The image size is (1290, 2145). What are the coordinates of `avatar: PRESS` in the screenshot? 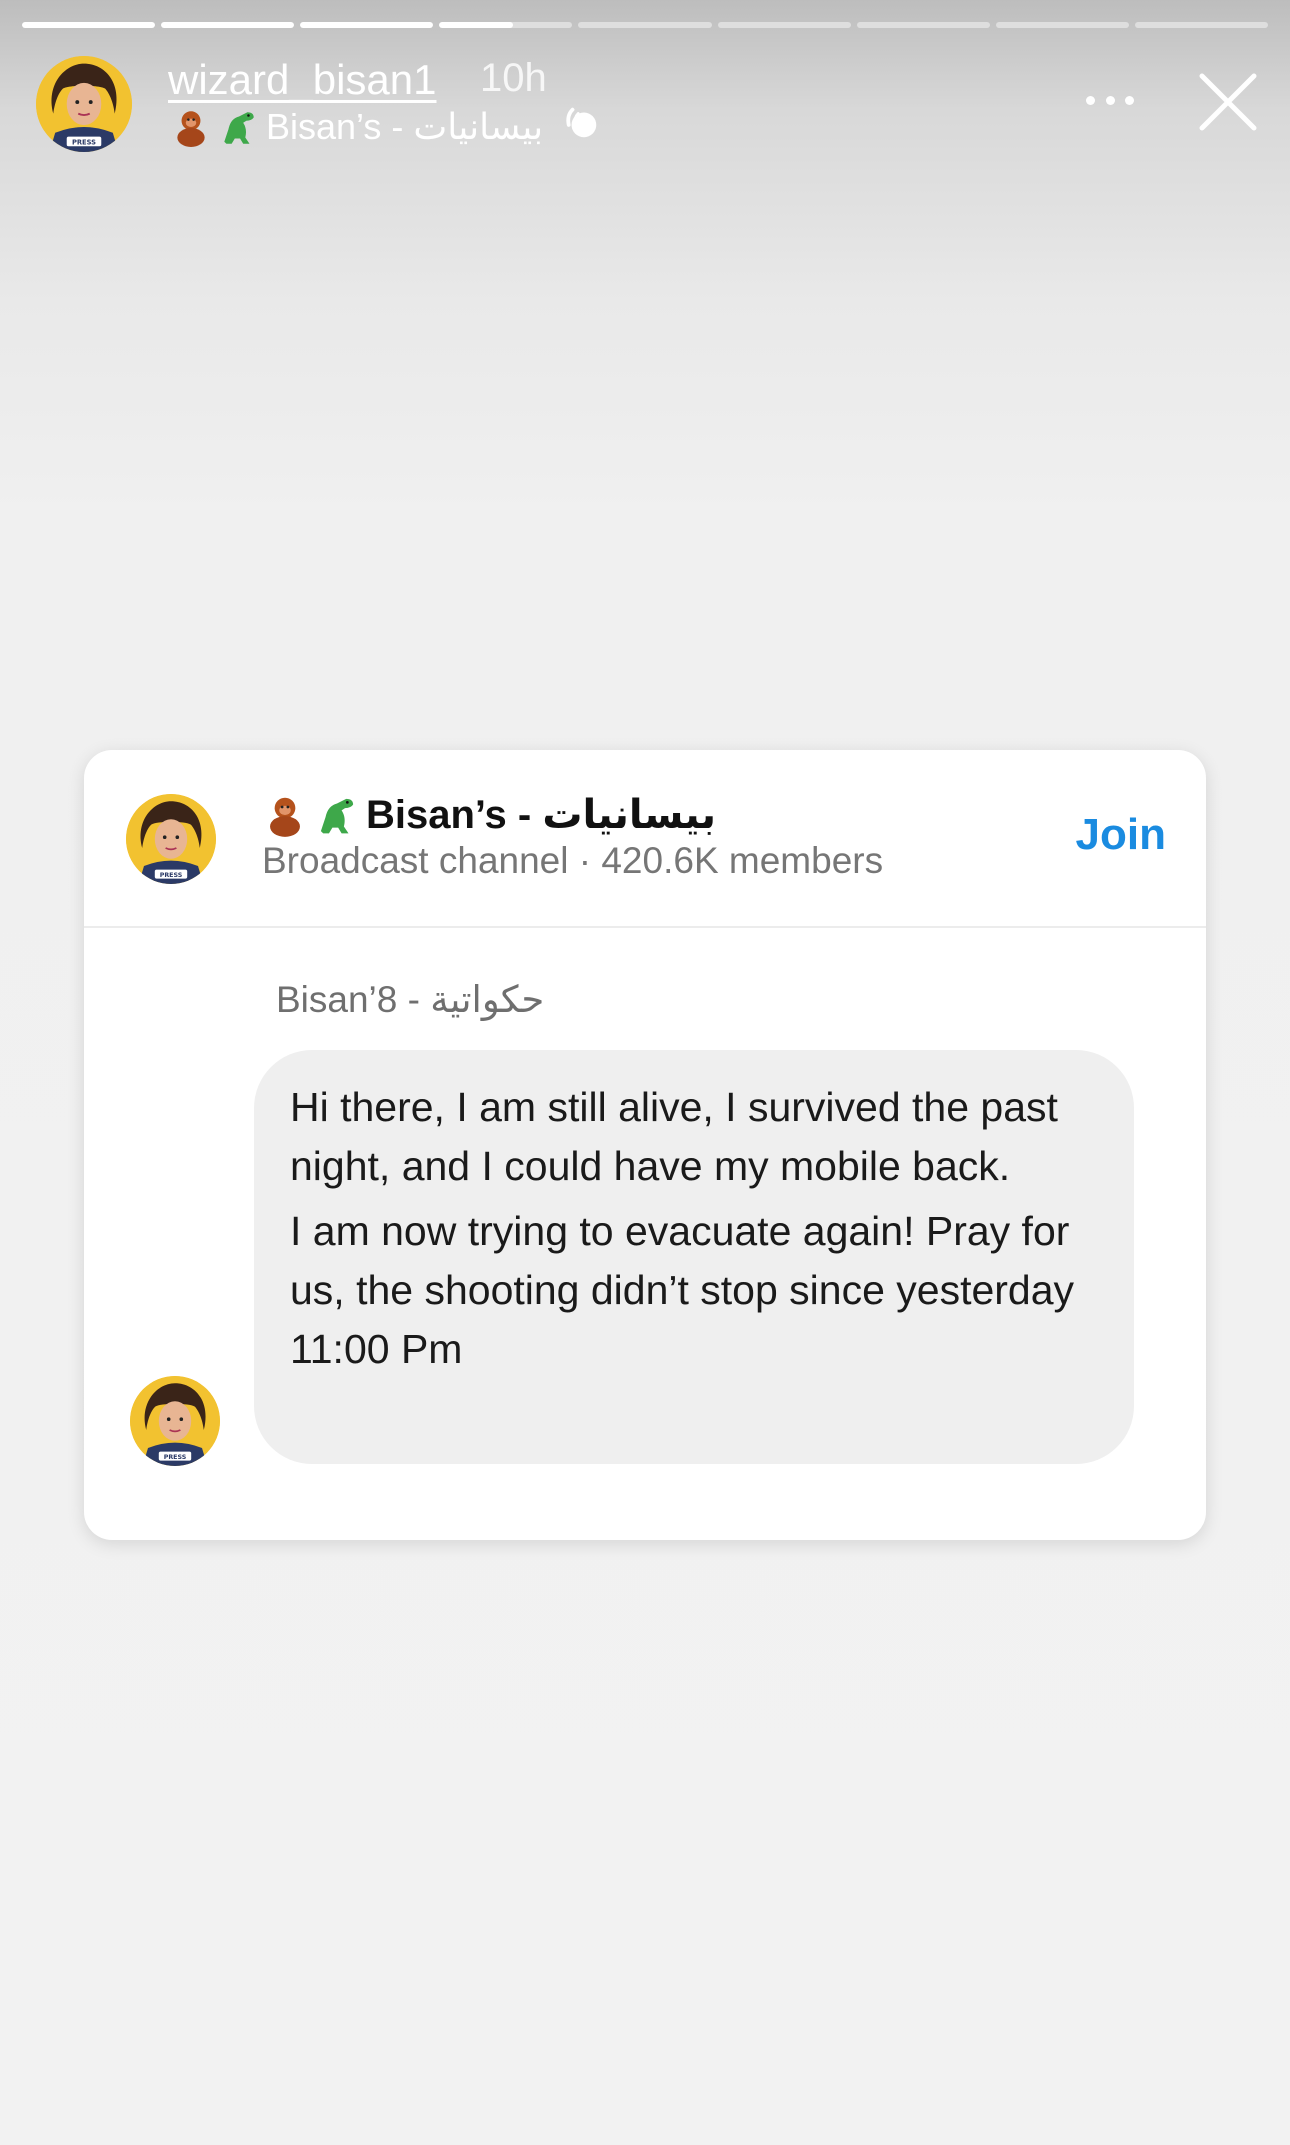 It's located at (84, 104).